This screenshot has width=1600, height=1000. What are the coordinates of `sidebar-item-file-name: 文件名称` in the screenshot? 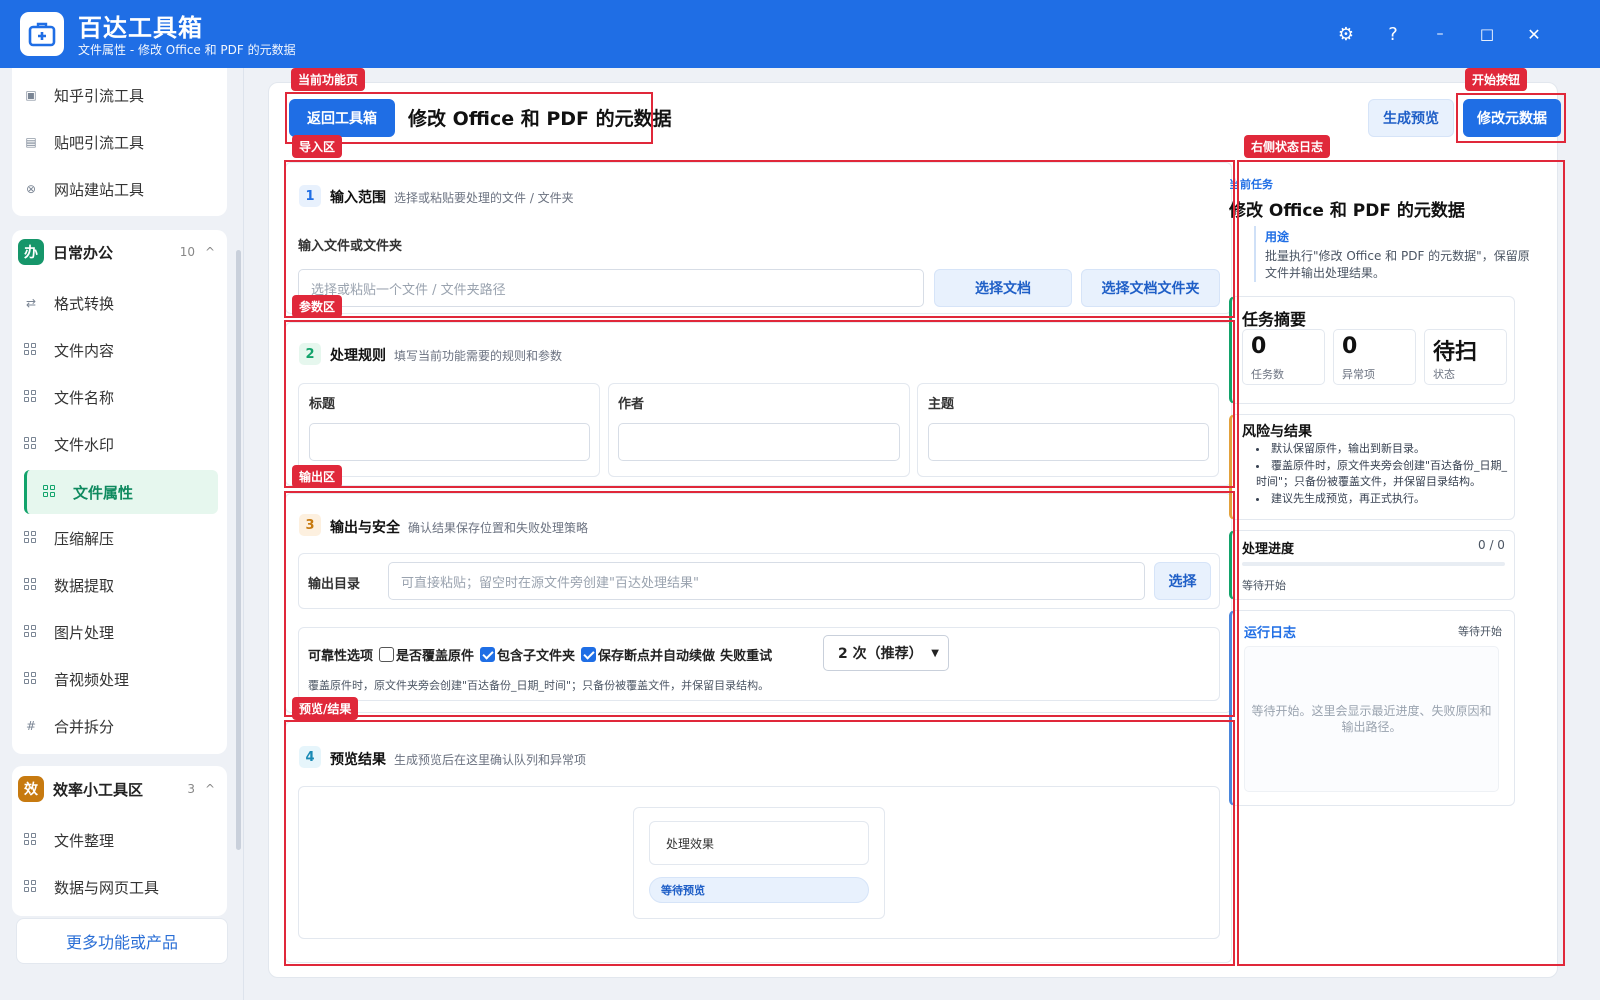 It's located at (119, 397).